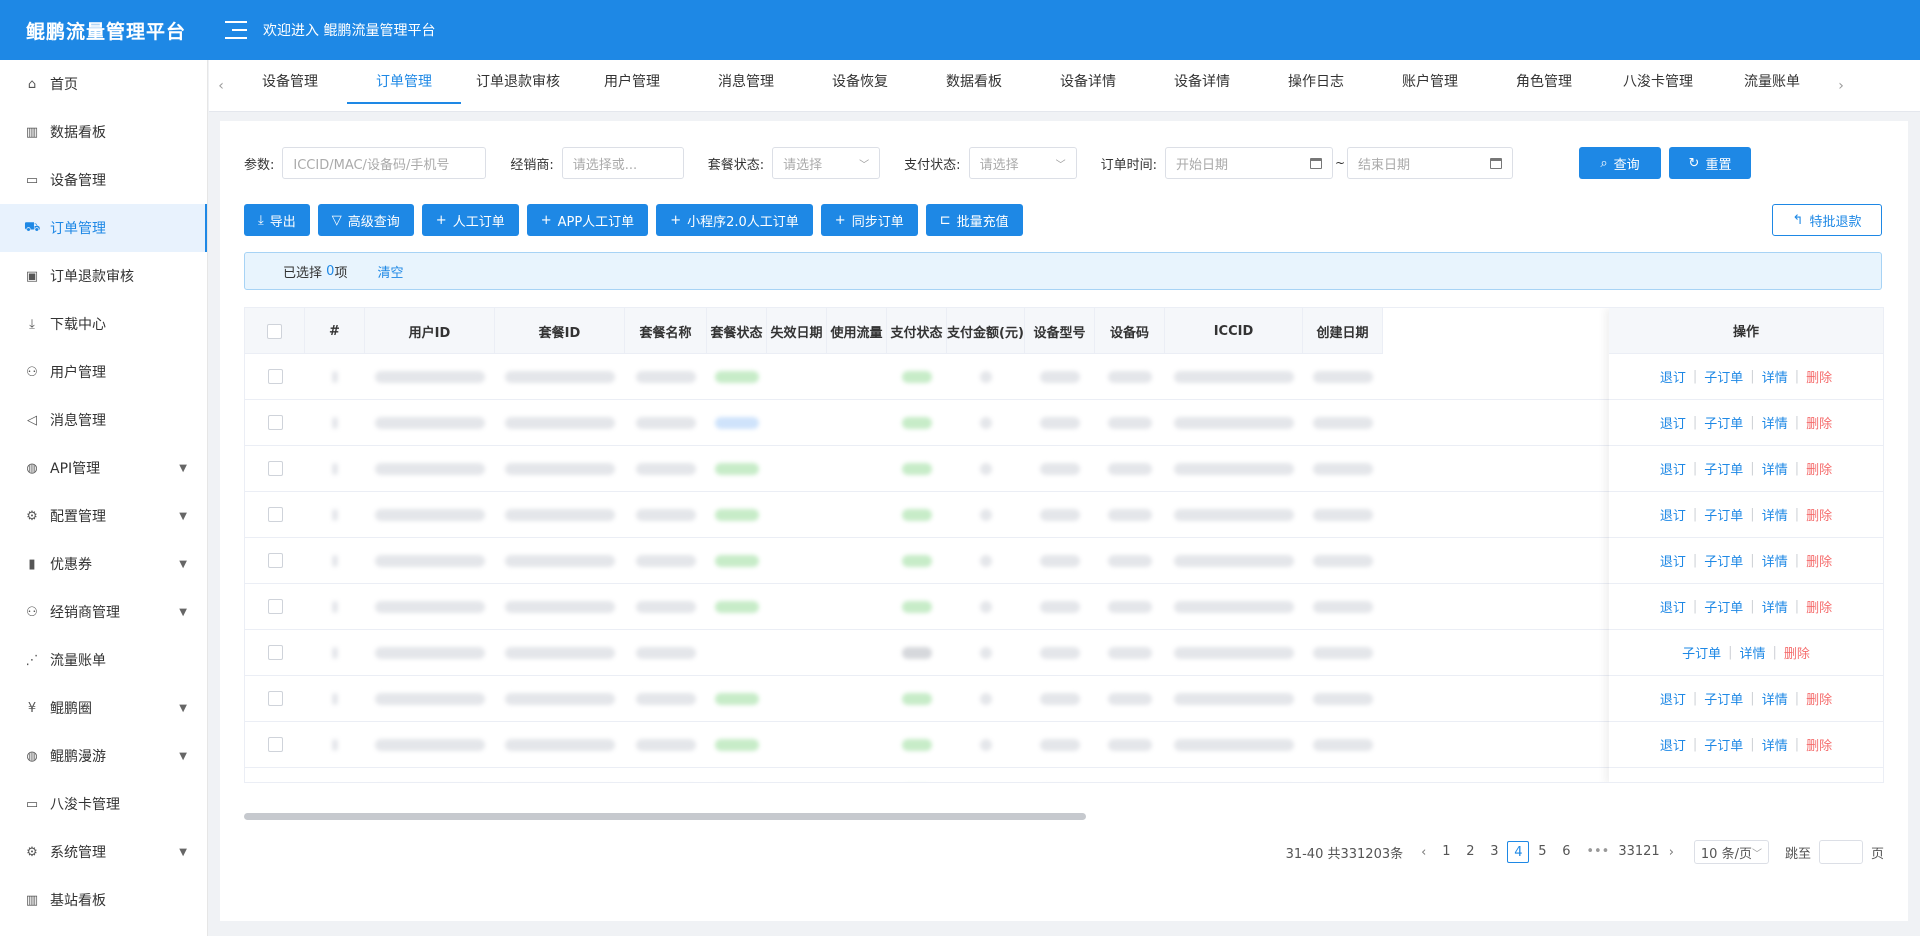 The width and height of the screenshot is (1920, 936). I want to click on page-number: 6, so click(1566, 852).